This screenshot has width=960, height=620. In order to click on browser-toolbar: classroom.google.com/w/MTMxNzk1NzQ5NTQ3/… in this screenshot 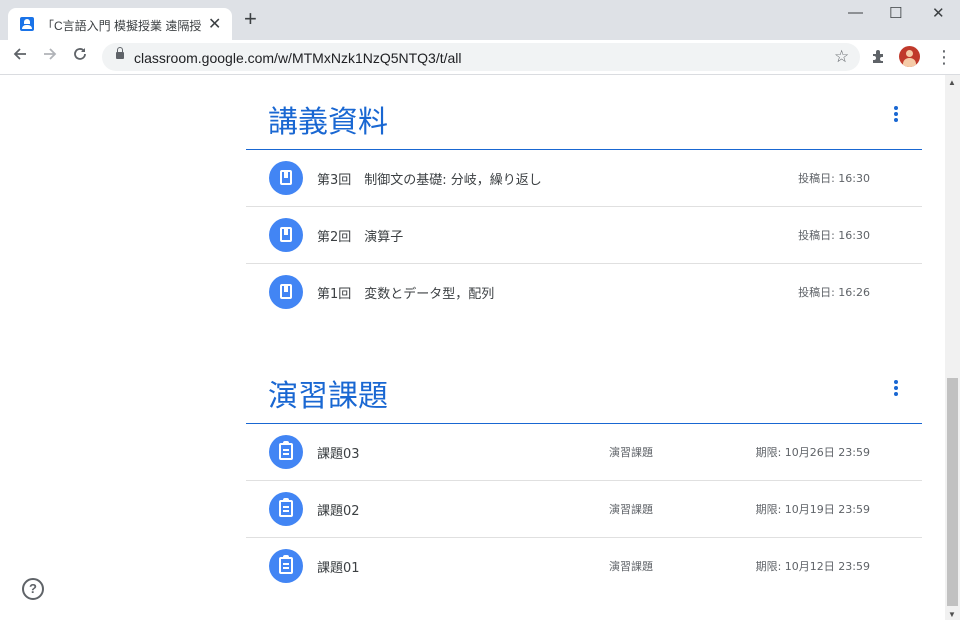, I will do `click(480, 57)`.